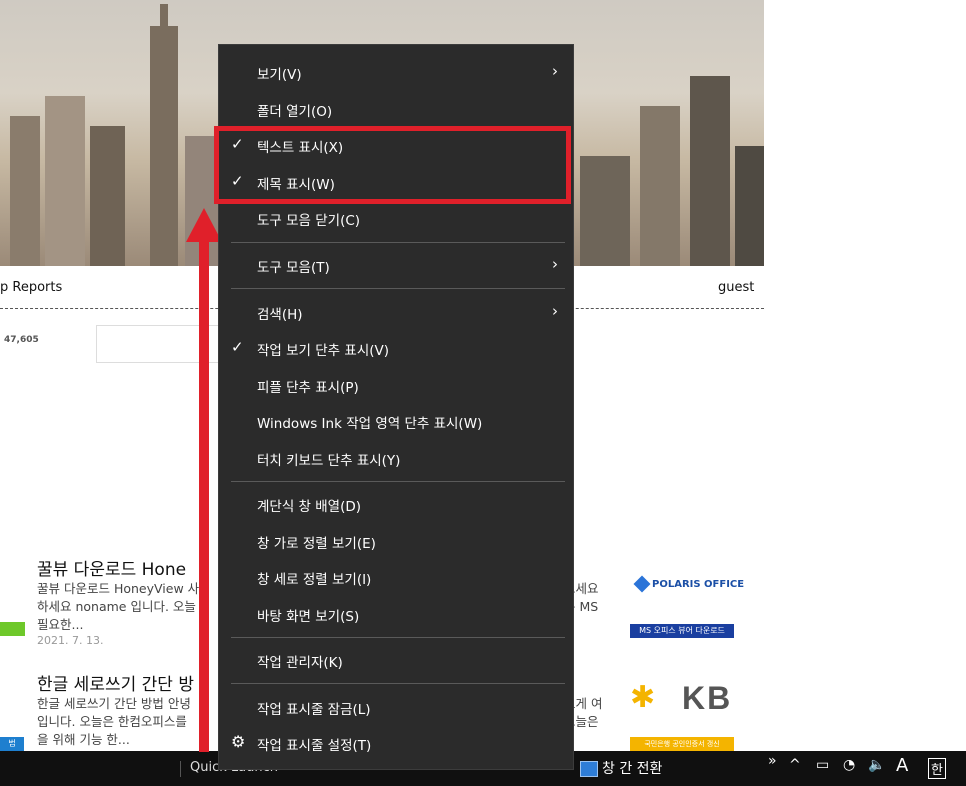  Describe the element at coordinates (707, 698) in the screenshot. I see `kb-logo-text: KB` at that location.